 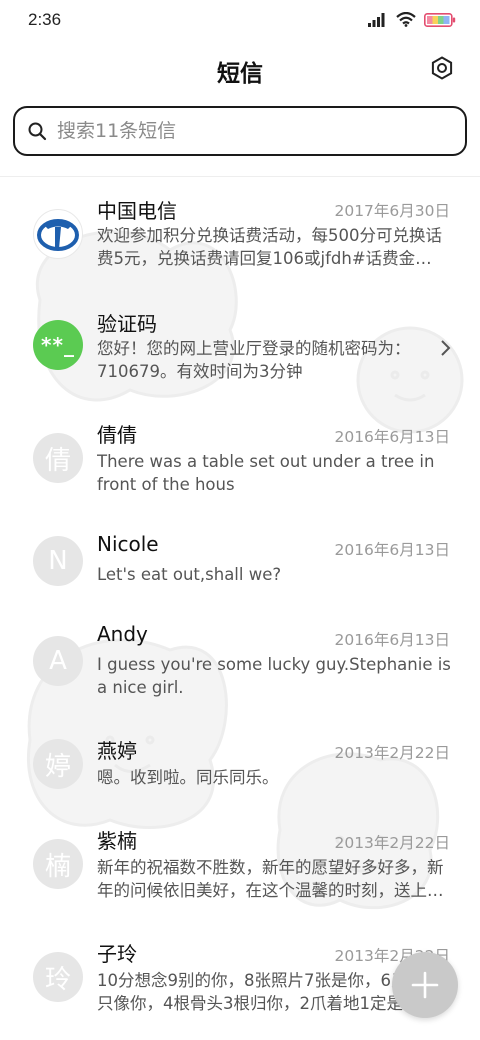 I want to click on avatar, so click(x=58, y=234).